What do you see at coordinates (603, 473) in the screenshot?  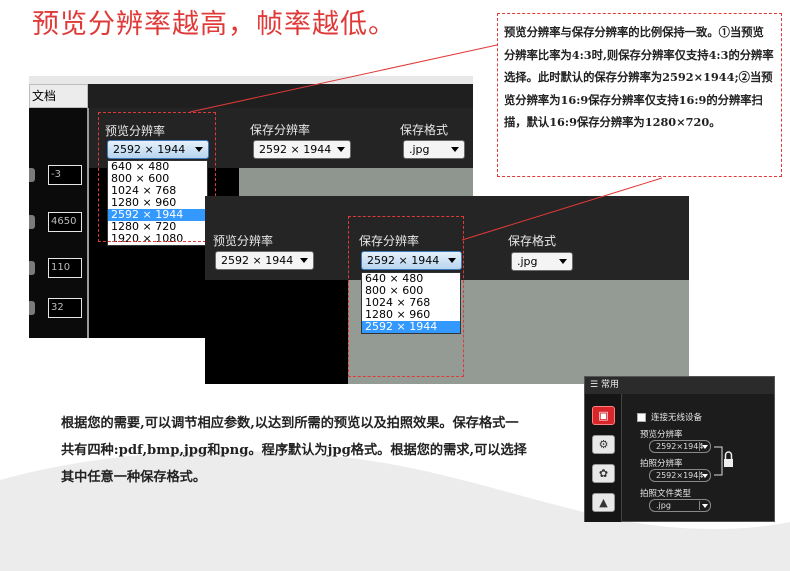 I see `palette-icon: ✿` at bounding box center [603, 473].